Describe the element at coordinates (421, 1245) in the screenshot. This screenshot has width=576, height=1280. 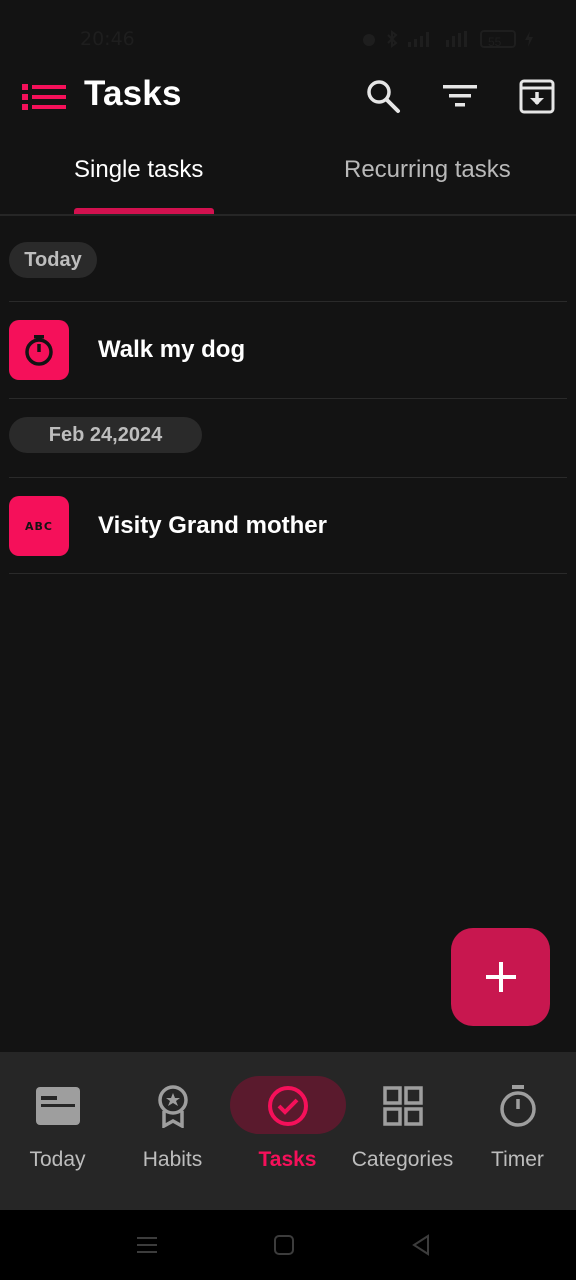
I see `back-icon` at that location.